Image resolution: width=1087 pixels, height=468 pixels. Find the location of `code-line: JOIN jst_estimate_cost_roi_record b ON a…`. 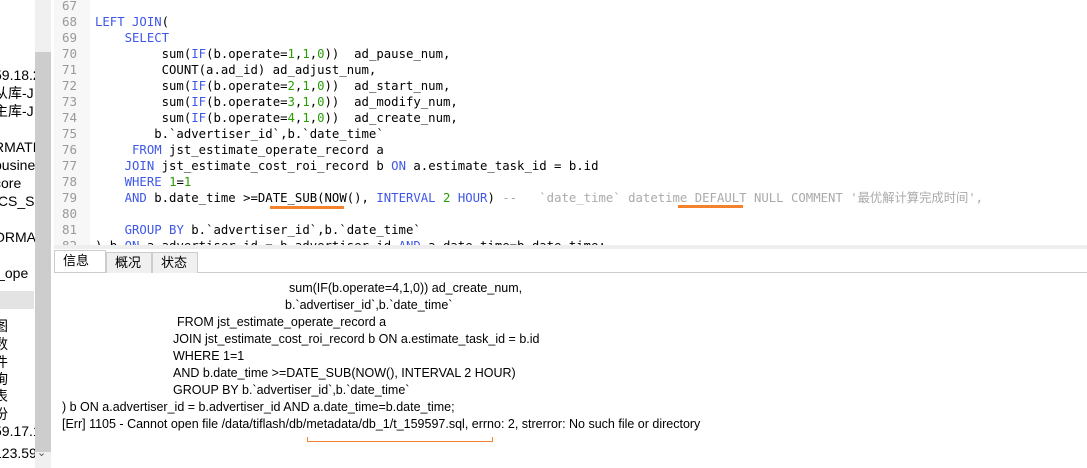

code-line: JOIN jst_estimate_cost_roi_record b ON a… is located at coordinates (347, 166).